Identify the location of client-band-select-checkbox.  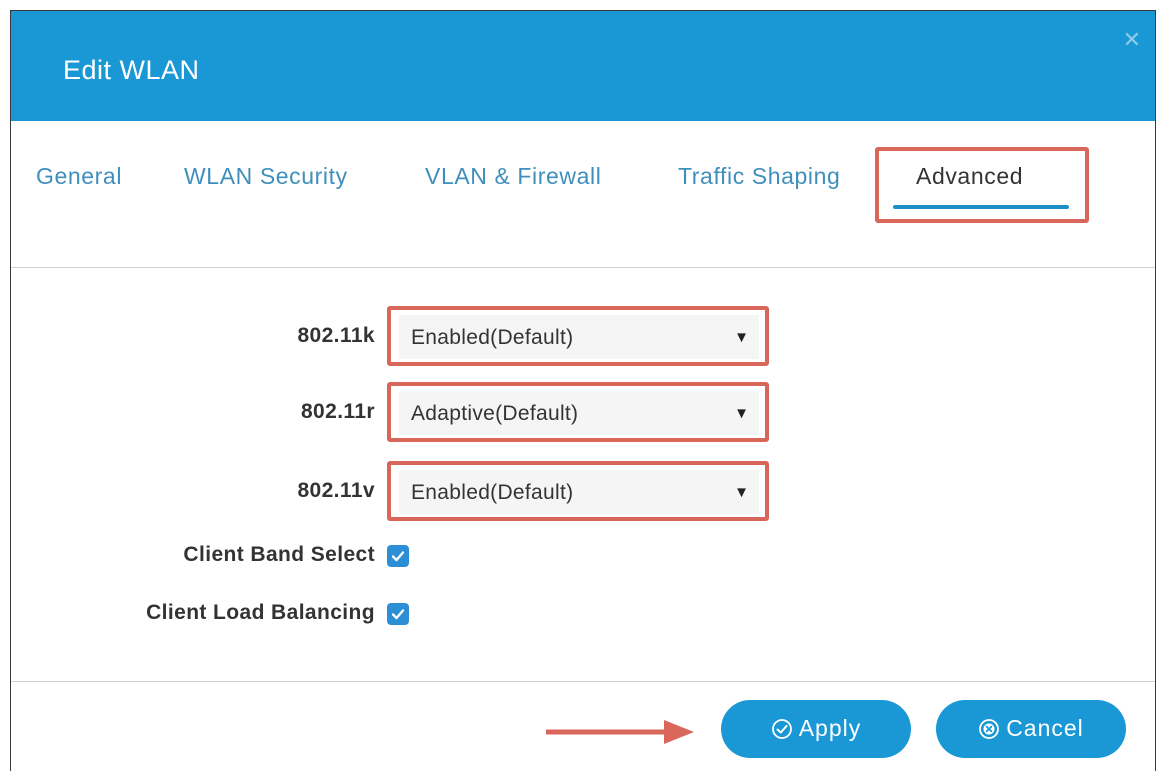
(398, 556).